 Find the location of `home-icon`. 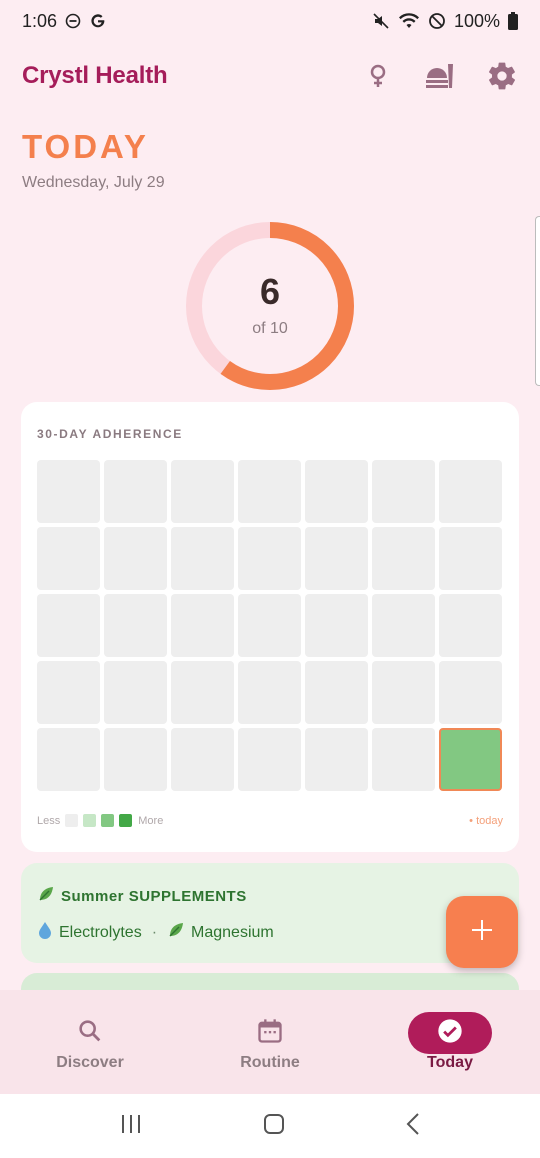

home-icon is located at coordinates (274, 1126).